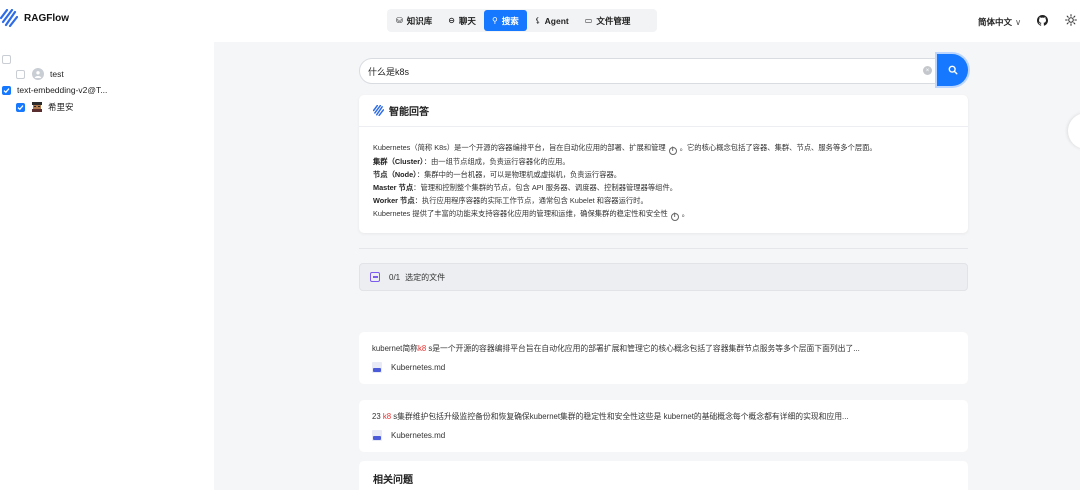 This screenshot has width=1080, height=490. I want to click on clear-icon: ×, so click(927, 70).